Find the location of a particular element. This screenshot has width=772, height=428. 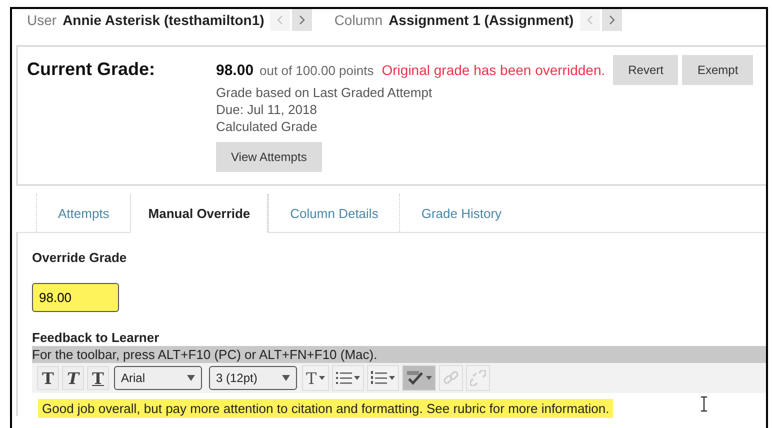

grade-input: 98.00 is located at coordinates (75, 297).